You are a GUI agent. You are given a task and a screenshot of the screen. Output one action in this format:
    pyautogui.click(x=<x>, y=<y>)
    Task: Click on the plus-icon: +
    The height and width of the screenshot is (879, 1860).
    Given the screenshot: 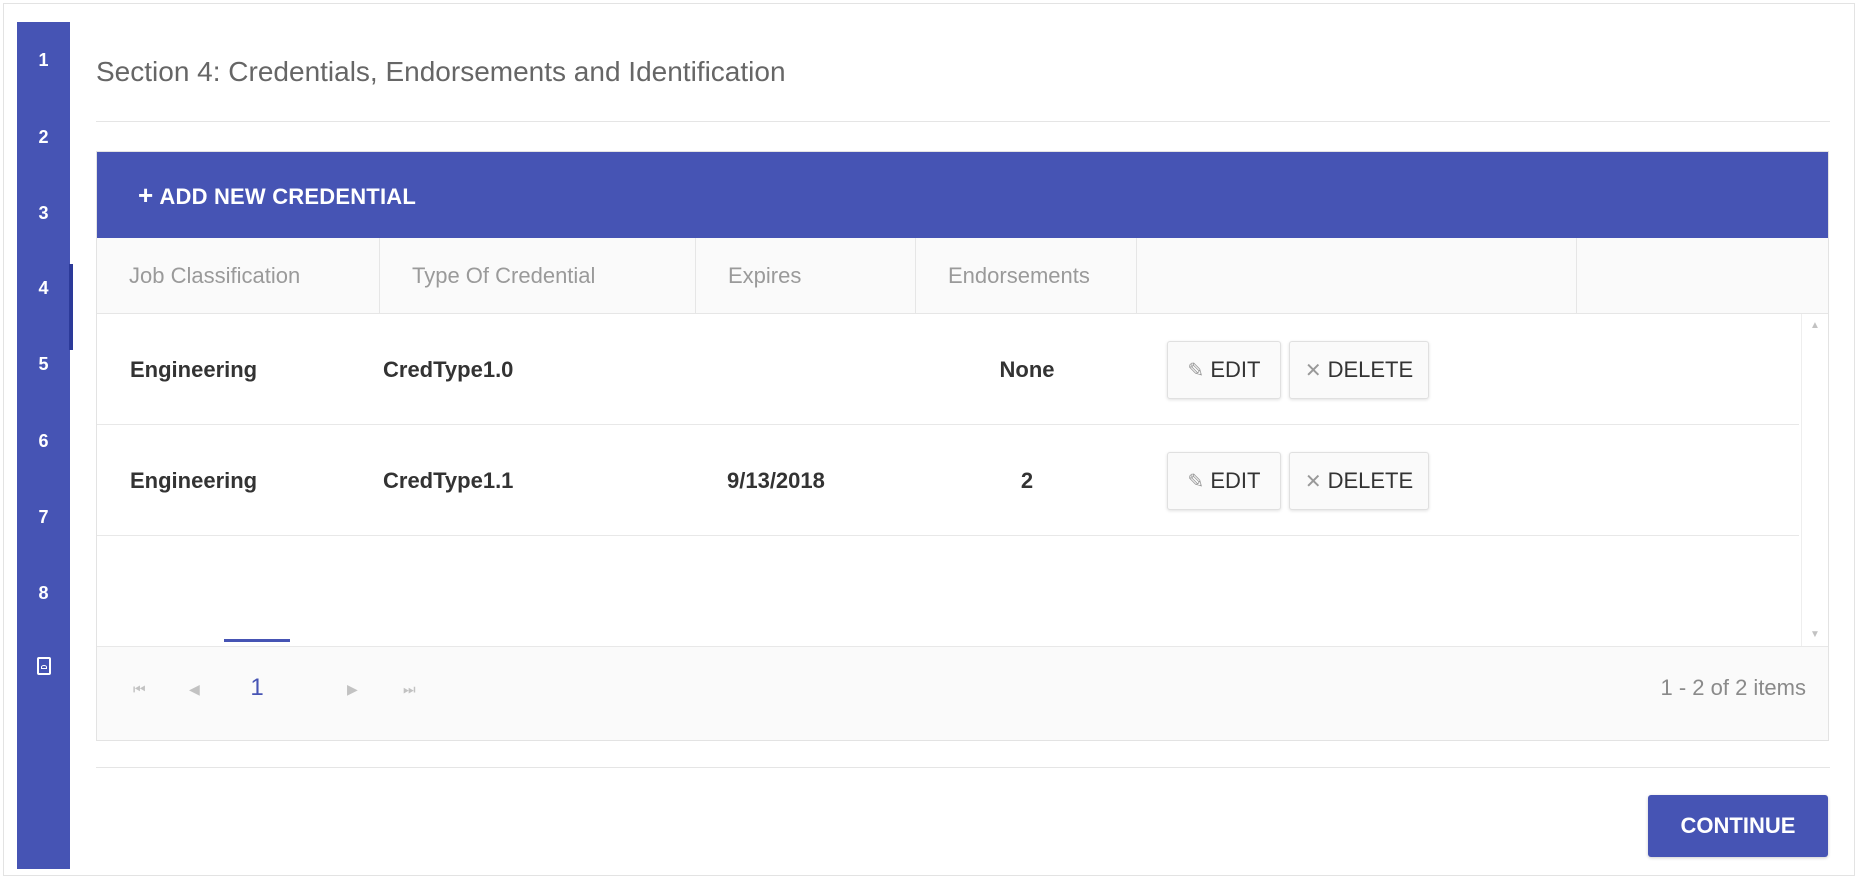 What is the action you would take?
    pyautogui.click(x=146, y=195)
    